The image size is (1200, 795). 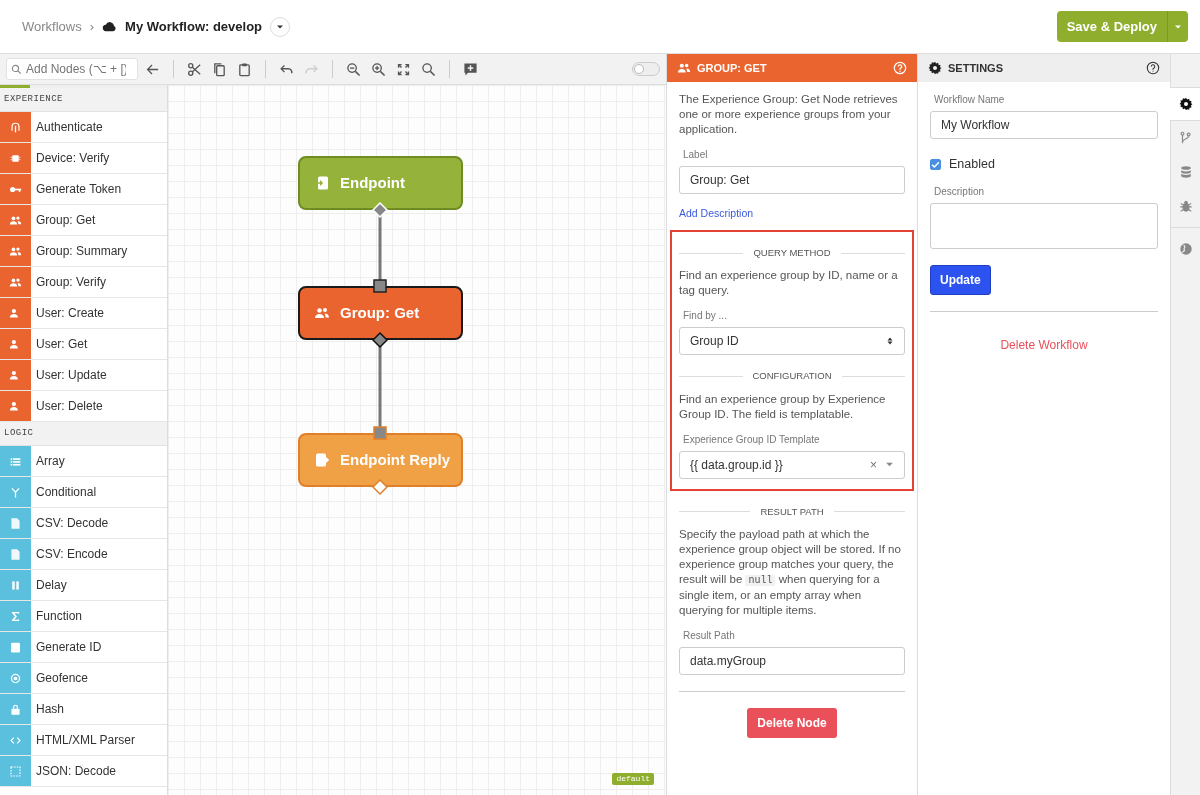 What do you see at coordinates (83, 313) in the screenshot?
I see `palette-node-item: User: Create` at bounding box center [83, 313].